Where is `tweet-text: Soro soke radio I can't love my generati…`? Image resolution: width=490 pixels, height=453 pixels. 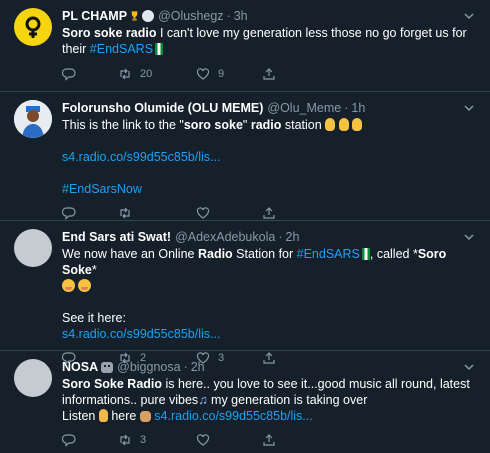 tweet-text: Soro soke radio I can't love my generati… is located at coordinates (270, 41).